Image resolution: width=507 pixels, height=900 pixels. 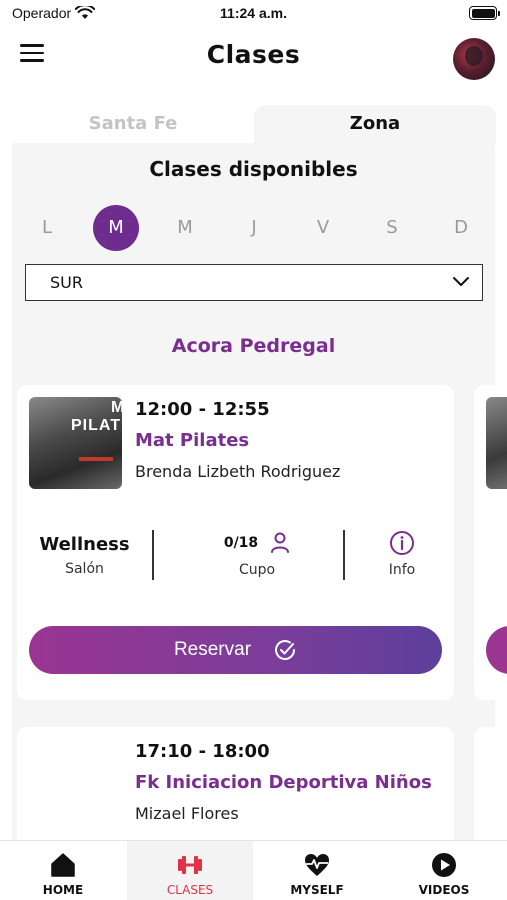 I want to click on tab-myself: MYSELF, so click(x=317, y=870).